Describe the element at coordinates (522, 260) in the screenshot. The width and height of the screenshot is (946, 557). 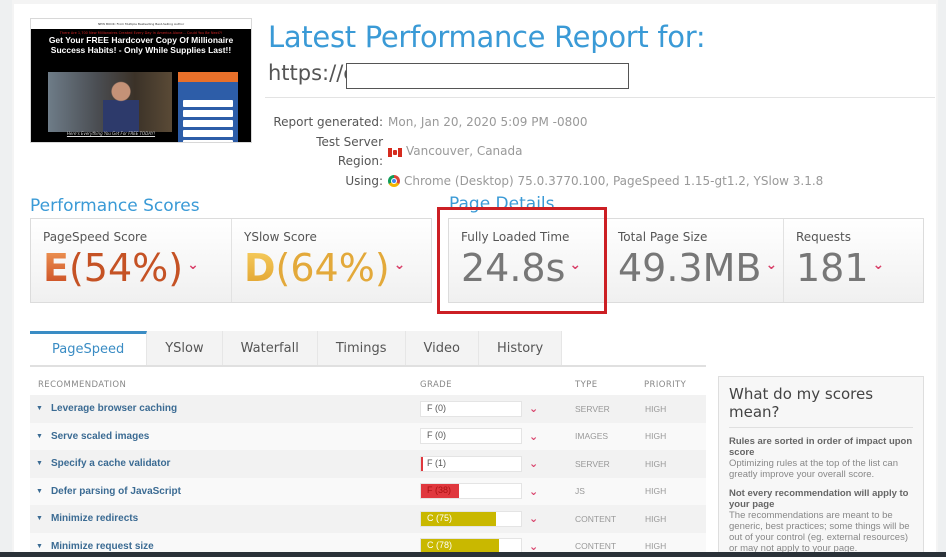
I see `highlight-annotation-box` at that location.